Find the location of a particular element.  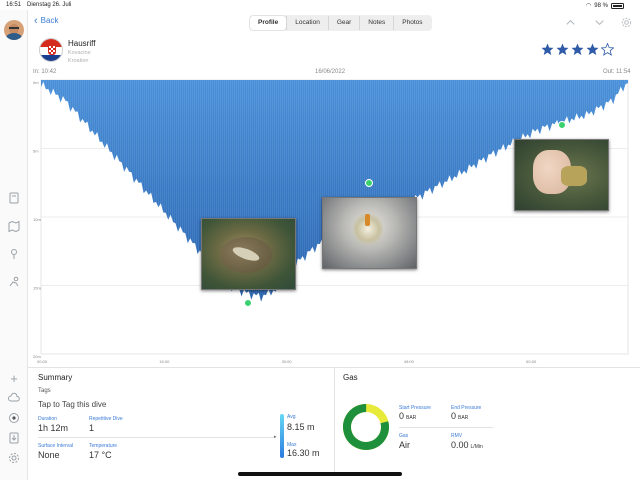

depth-tick-label: 5m is located at coordinates (36, 151).